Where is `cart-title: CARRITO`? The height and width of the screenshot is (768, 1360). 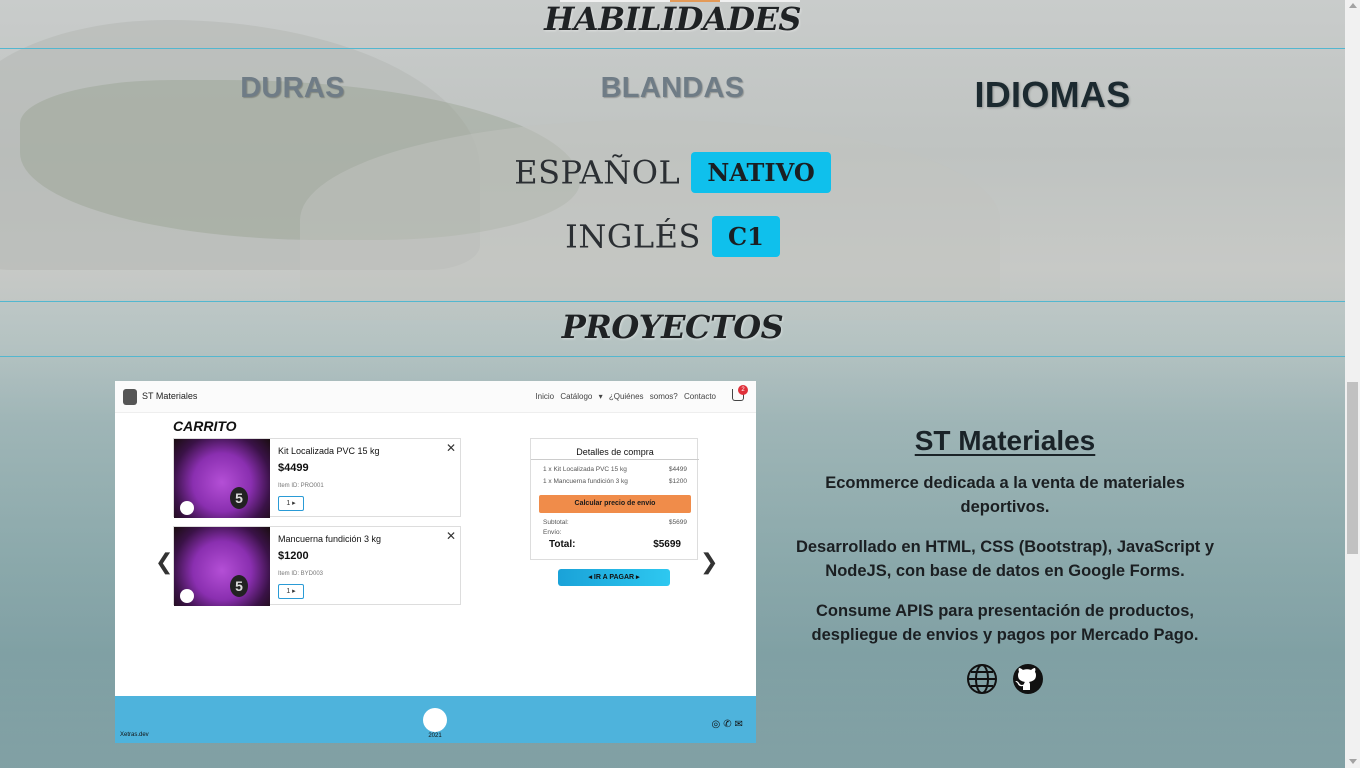 cart-title: CARRITO is located at coordinates (205, 426).